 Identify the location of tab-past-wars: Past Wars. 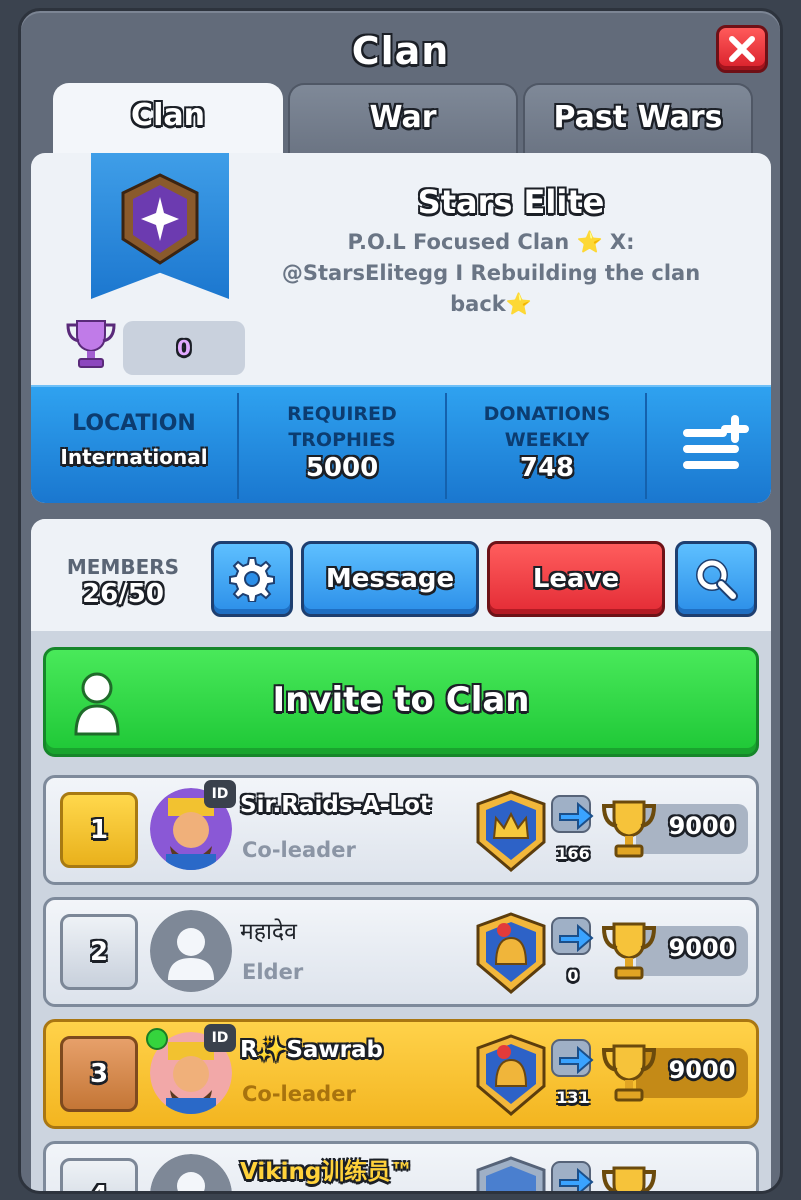
(638, 120).